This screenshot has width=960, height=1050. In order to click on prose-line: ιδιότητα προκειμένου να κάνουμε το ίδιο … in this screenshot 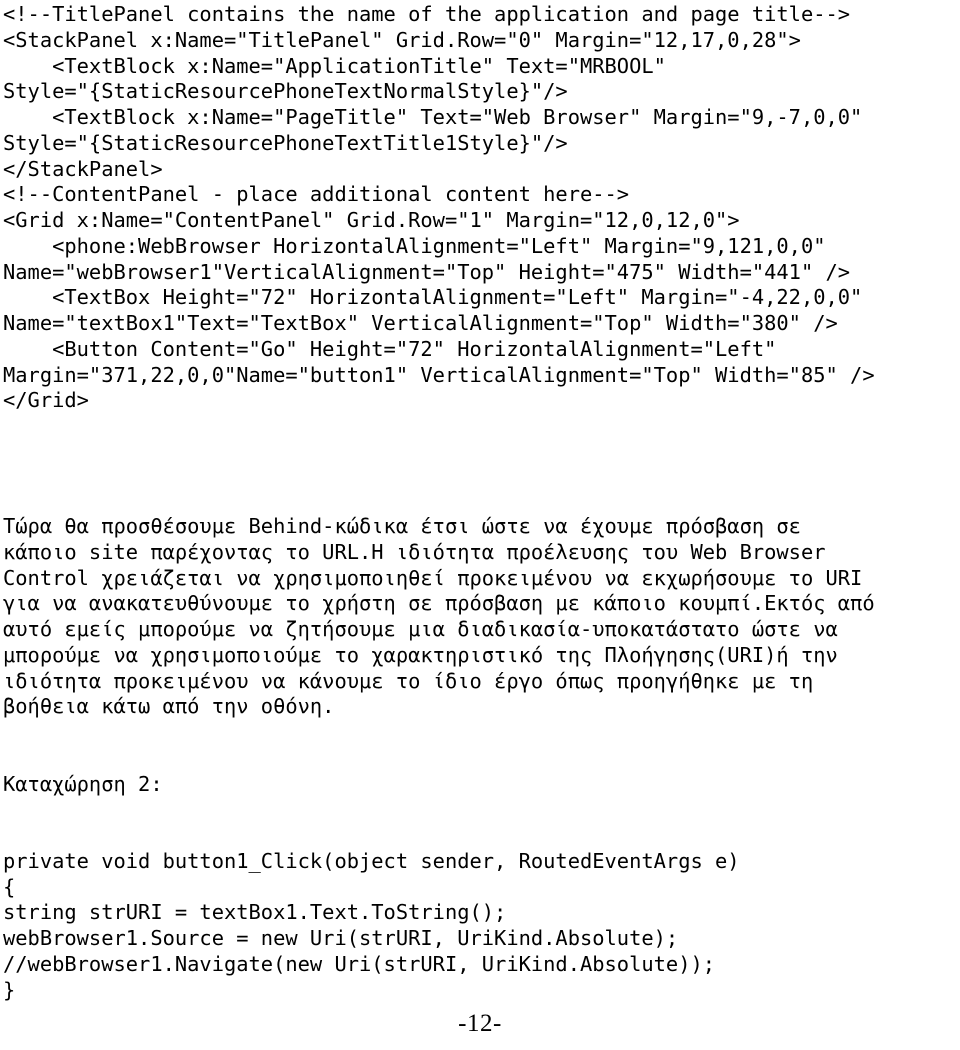, I will do `click(408, 680)`.